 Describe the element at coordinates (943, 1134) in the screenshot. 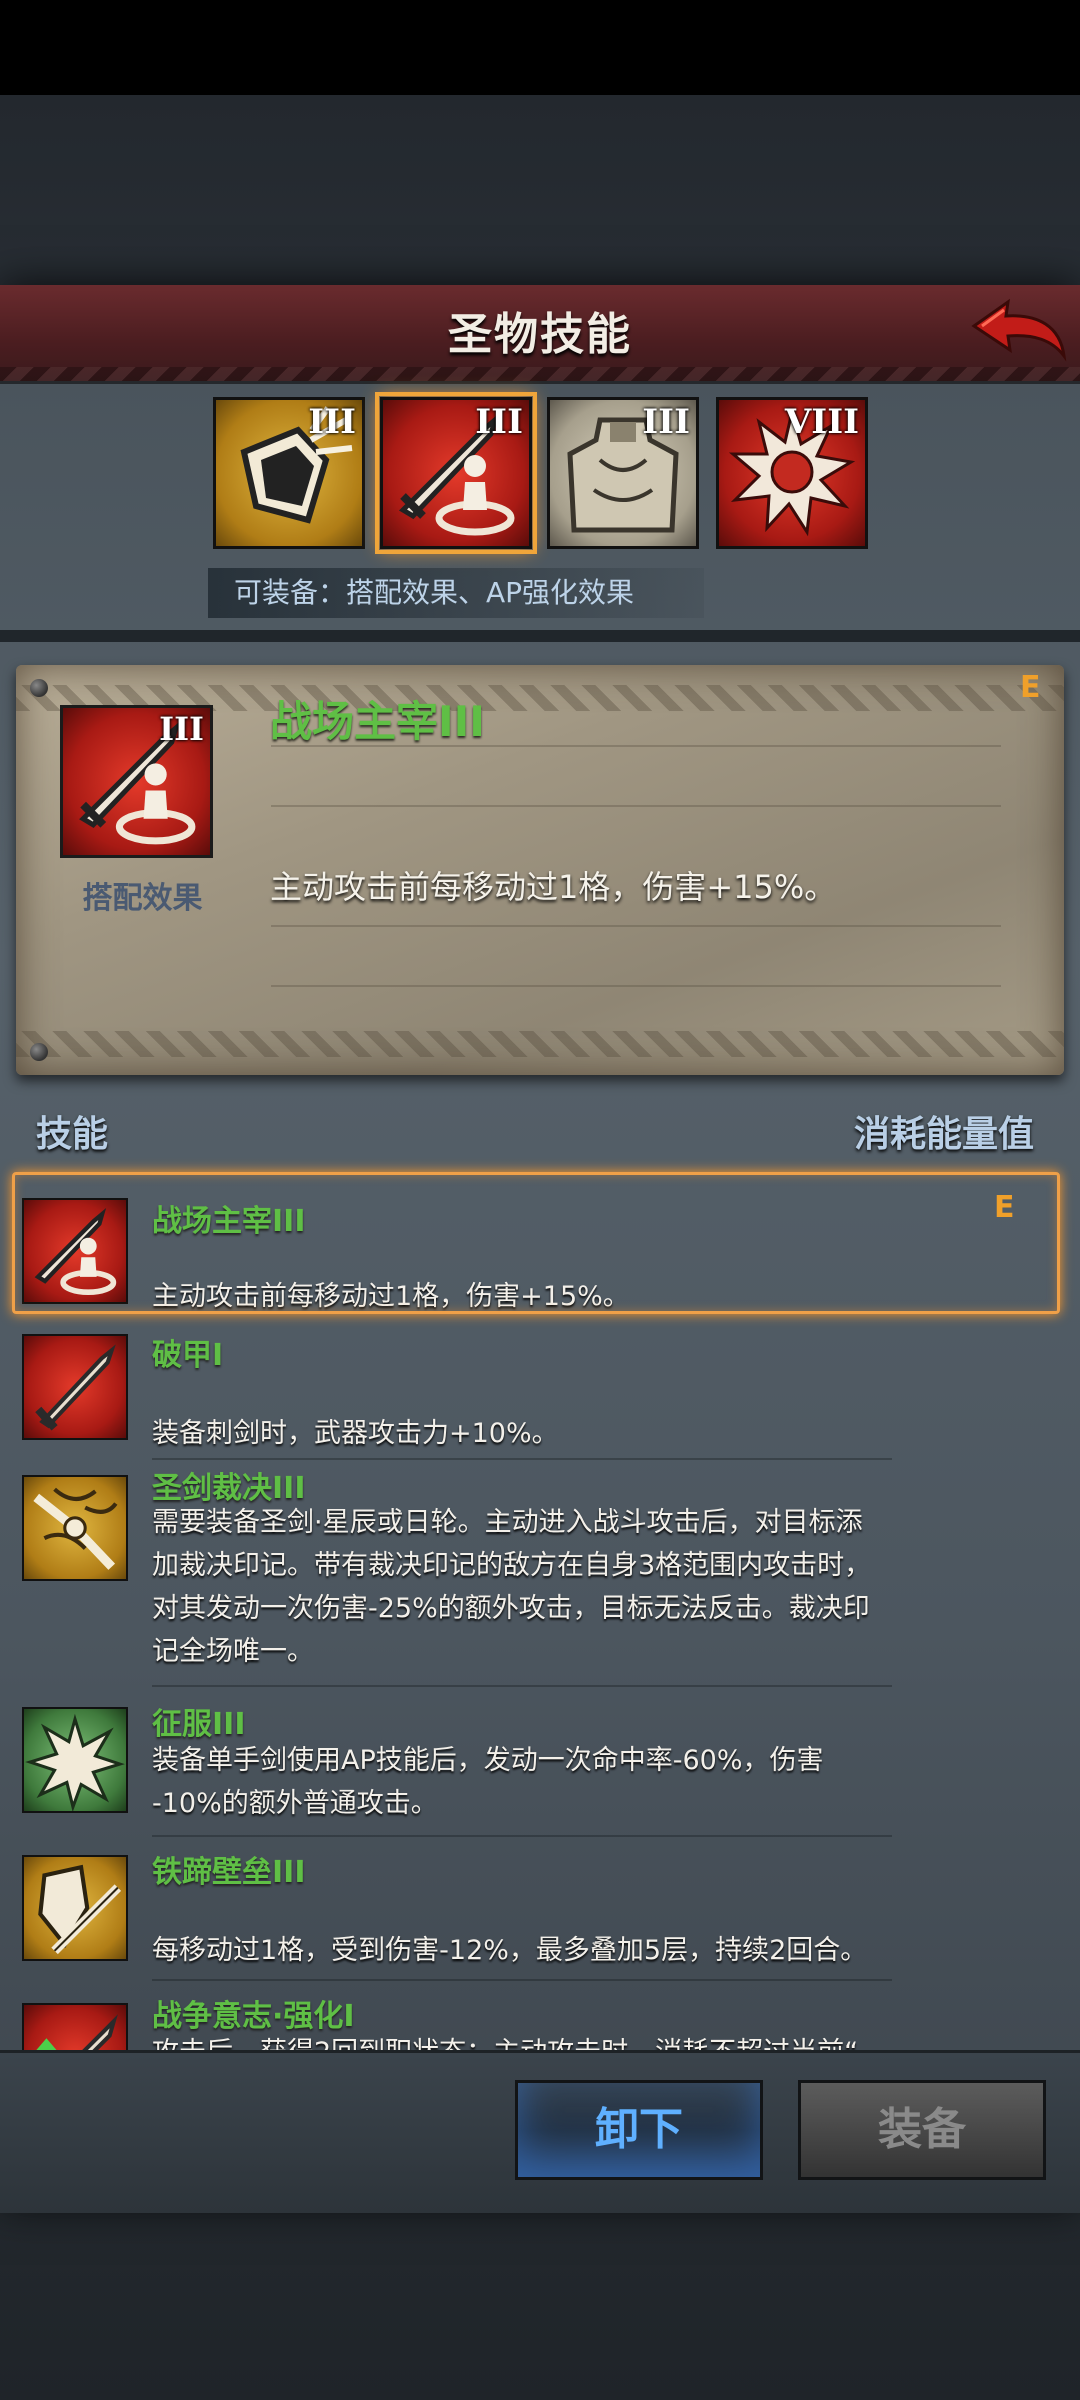

I see `list-header-energy: 消耗能量值` at that location.